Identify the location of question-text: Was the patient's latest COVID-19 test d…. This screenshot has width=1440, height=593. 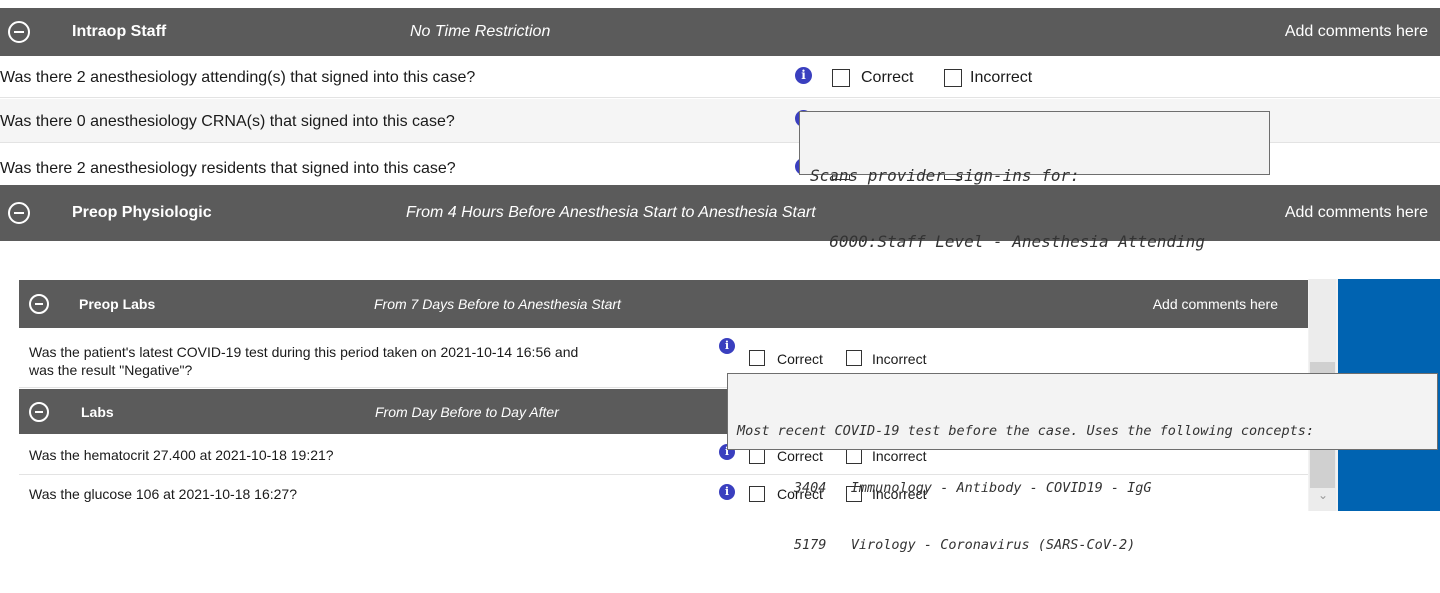
(303, 361).